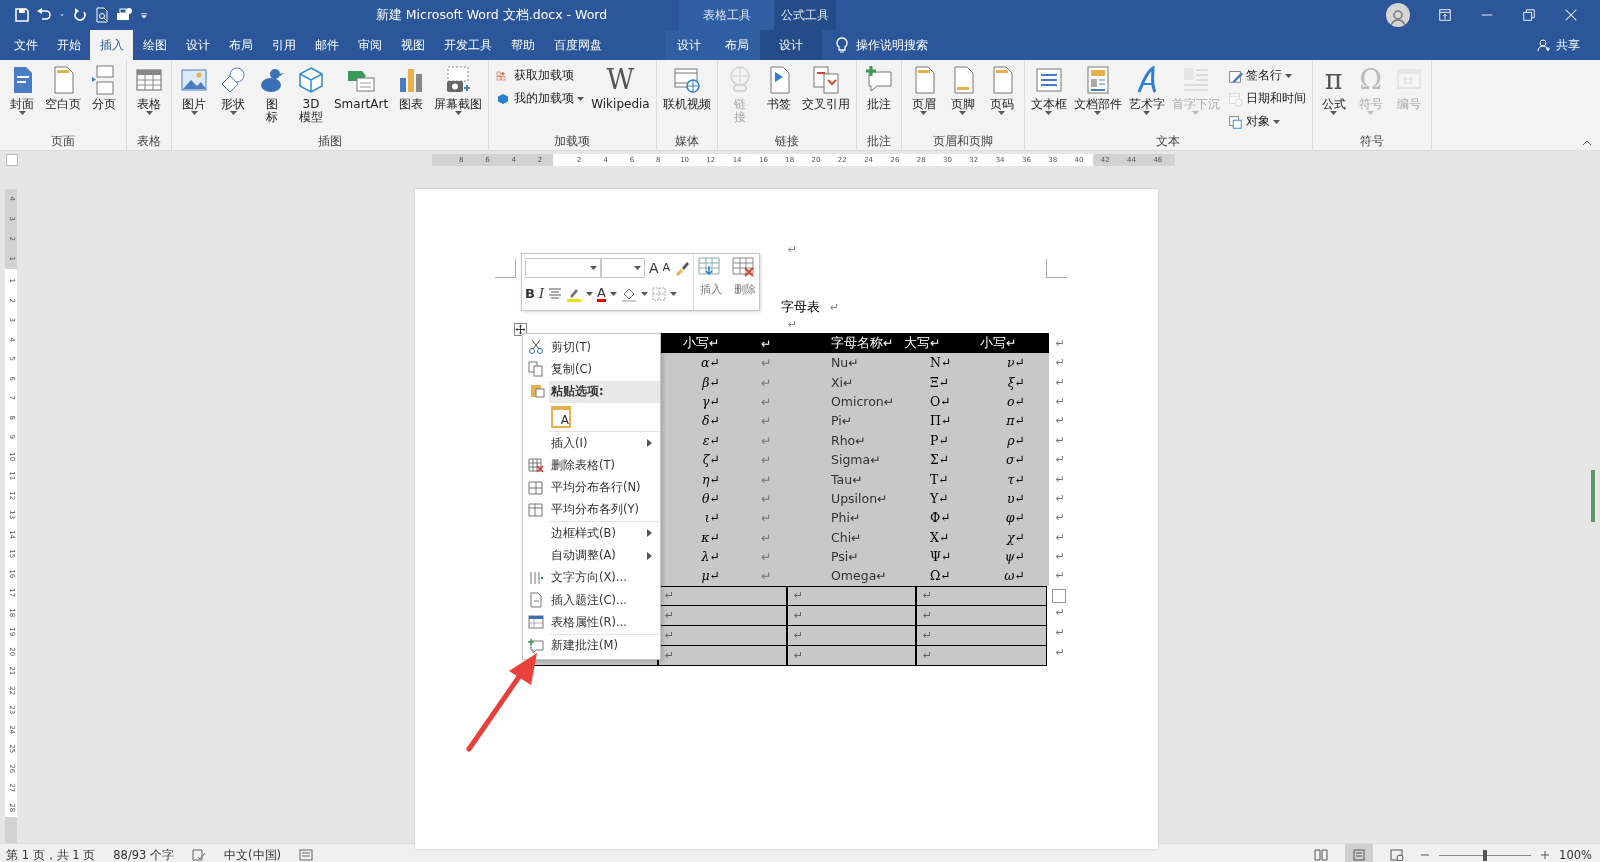 This screenshot has width=1600, height=862. Describe the element at coordinates (25, 45) in the screenshot. I see `ribbon-tab: 文件` at that location.